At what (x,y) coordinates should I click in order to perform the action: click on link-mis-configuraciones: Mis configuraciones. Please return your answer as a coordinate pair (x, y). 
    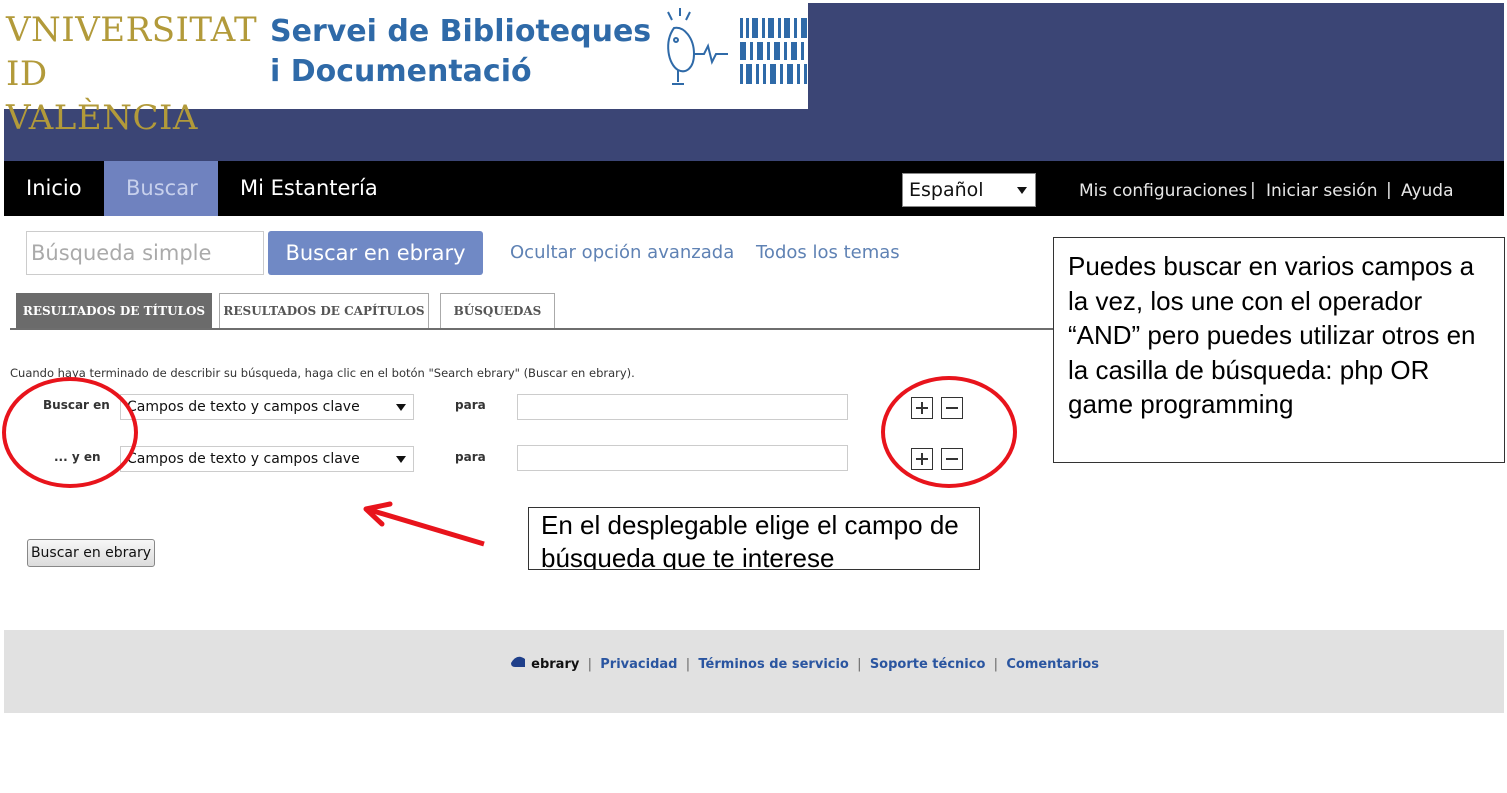
    Looking at the image, I should click on (1163, 191).